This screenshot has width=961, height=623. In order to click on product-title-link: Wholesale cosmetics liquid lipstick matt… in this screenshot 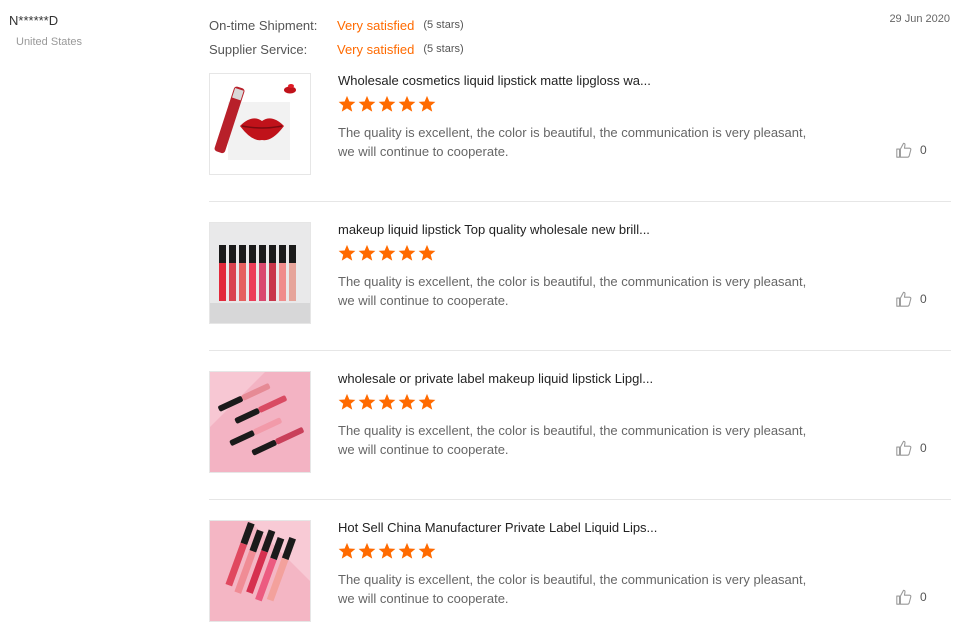, I will do `click(494, 80)`.